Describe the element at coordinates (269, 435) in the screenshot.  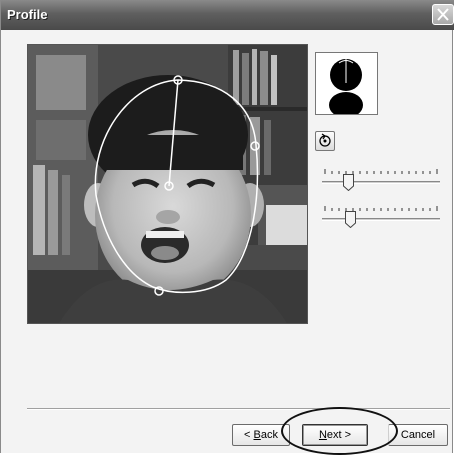
I see `back-label-rest: ack` at that location.